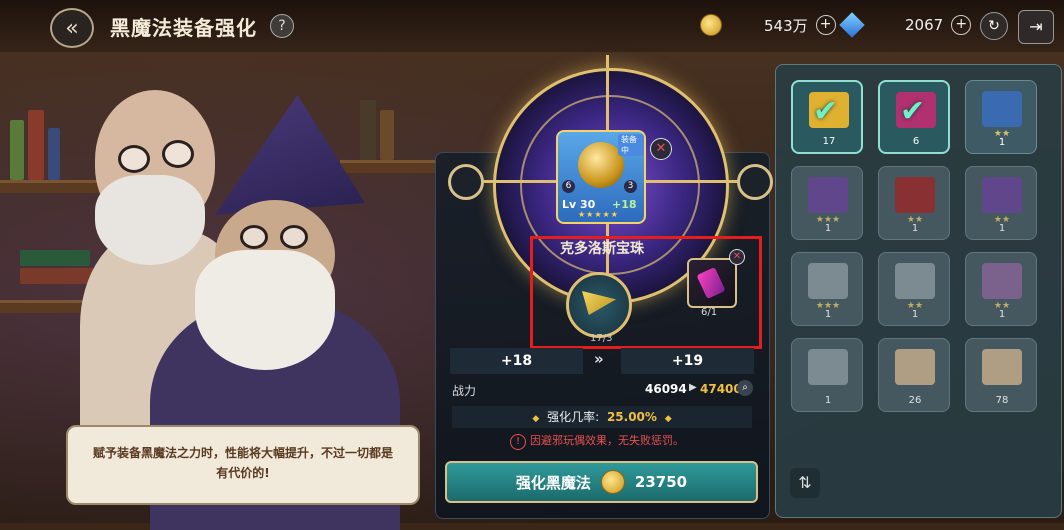  I want to click on search-icon: ⌕, so click(745, 387).